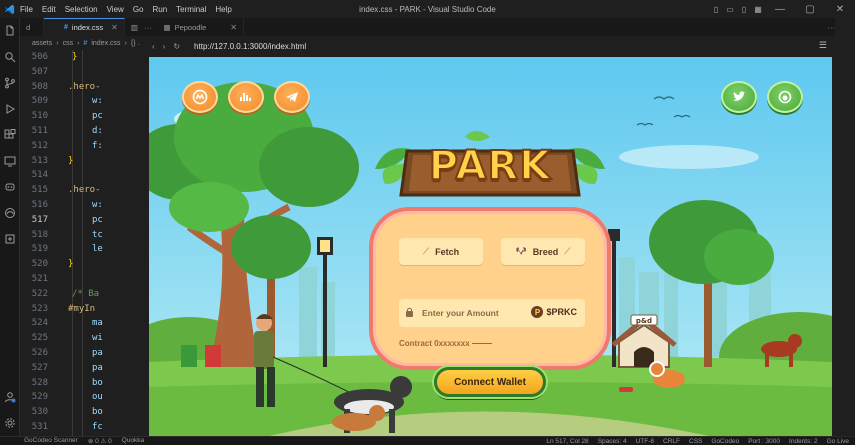 The image size is (855, 445). What do you see at coordinates (83, 57) in the screenshot?
I see `code-line: 506}` at bounding box center [83, 57].